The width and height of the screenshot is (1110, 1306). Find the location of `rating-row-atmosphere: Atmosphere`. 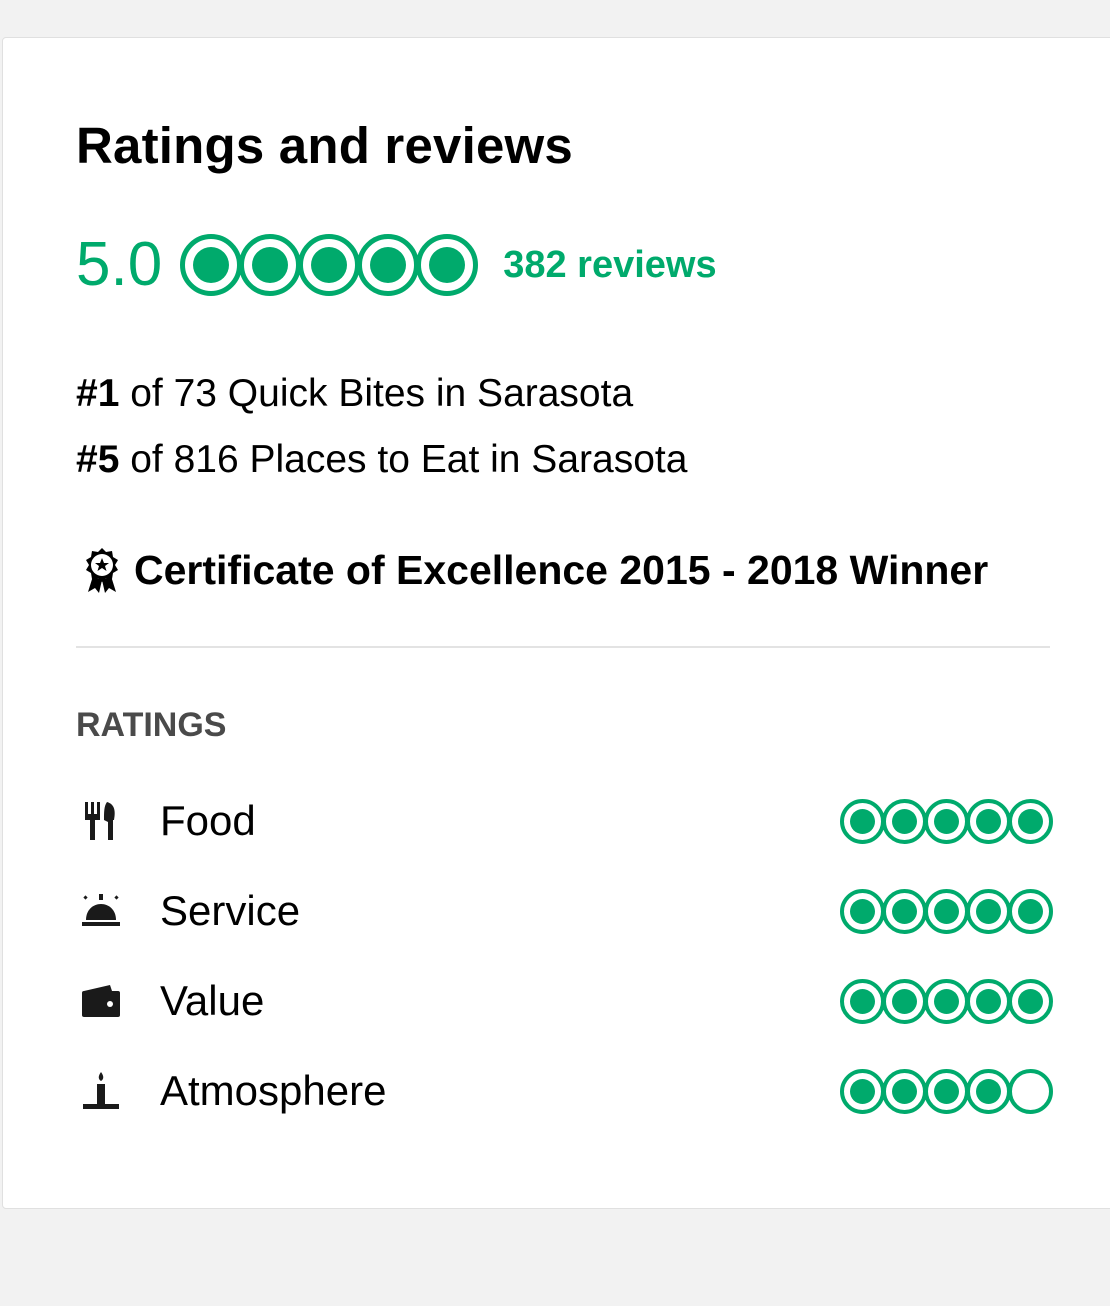

rating-row-atmosphere: Atmosphere is located at coordinates (564, 1091).